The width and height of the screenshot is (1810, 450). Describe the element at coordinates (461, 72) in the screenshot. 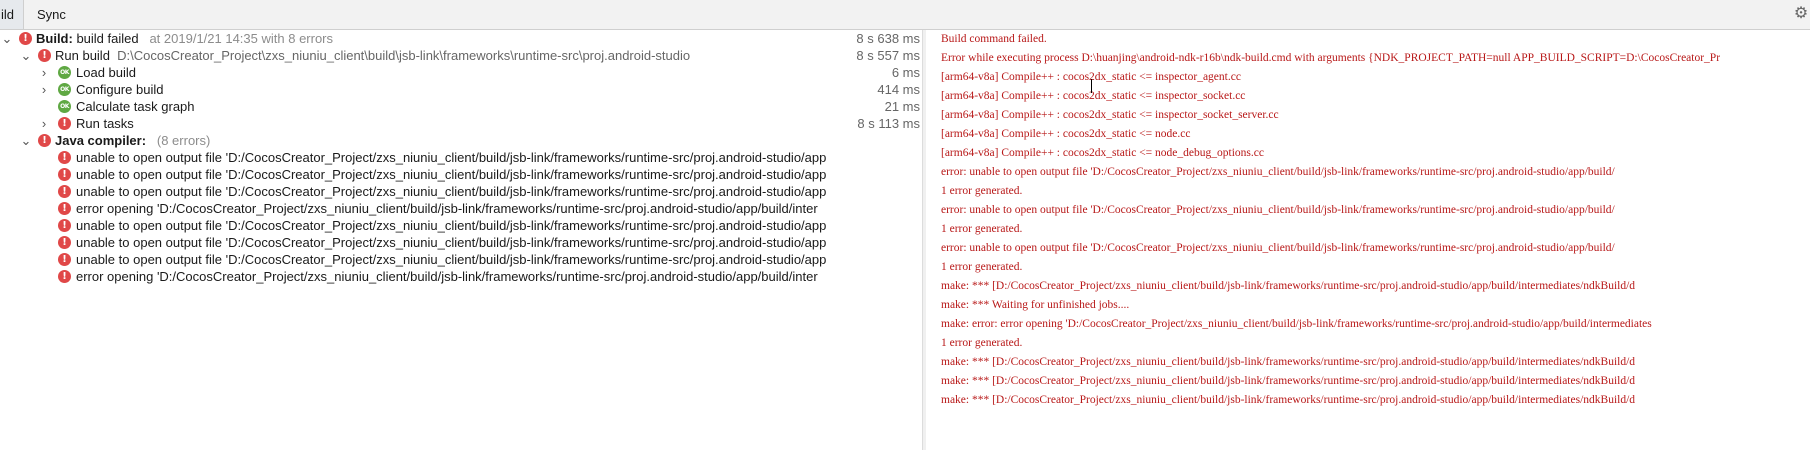

I see `tree-row-load-build: › OK Load build 6 ms` at that location.